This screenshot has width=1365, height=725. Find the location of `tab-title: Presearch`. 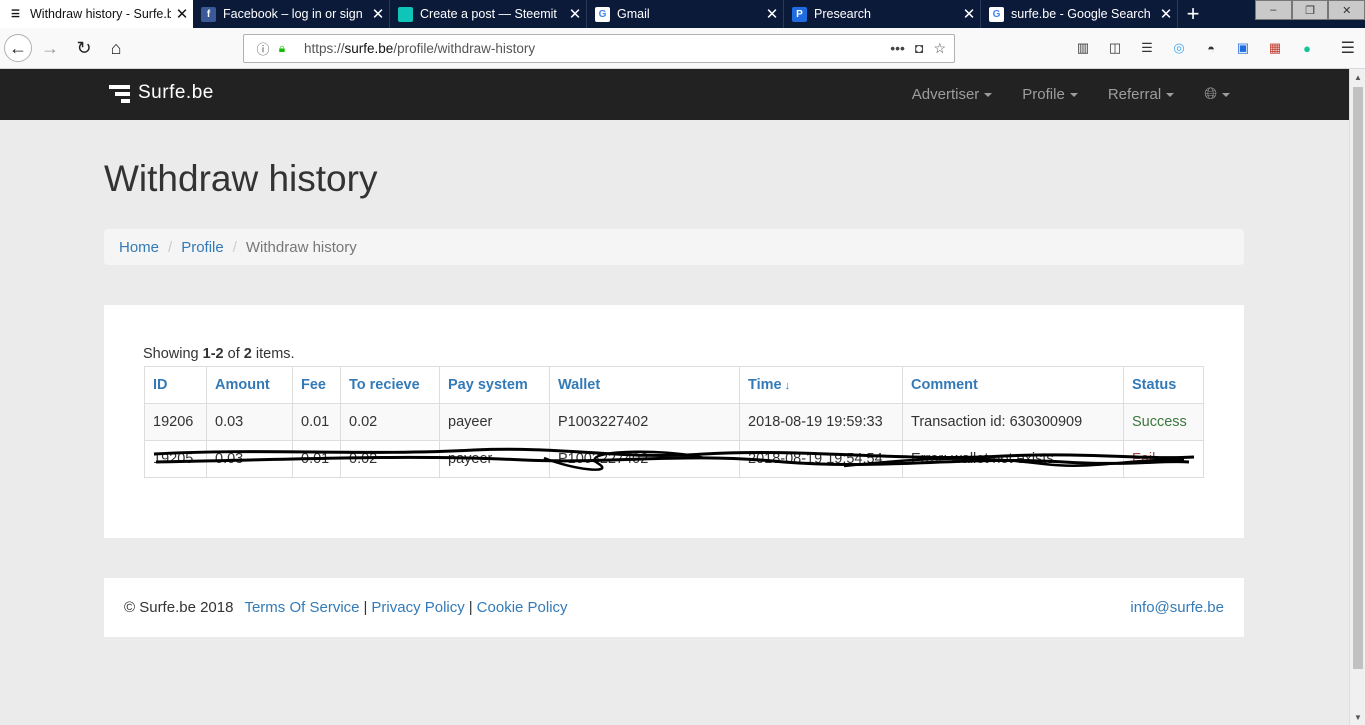

tab-title: Presearch is located at coordinates (842, 14).